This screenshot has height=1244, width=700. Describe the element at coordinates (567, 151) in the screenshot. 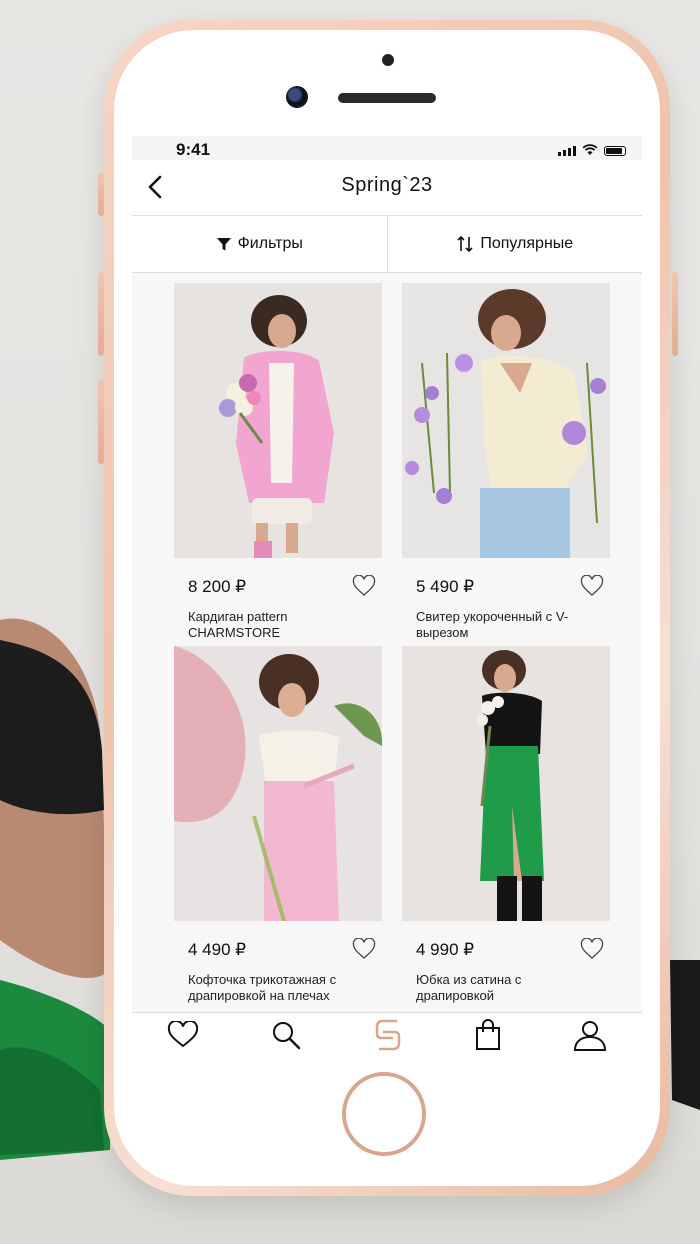

I see `signal-icon` at that location.